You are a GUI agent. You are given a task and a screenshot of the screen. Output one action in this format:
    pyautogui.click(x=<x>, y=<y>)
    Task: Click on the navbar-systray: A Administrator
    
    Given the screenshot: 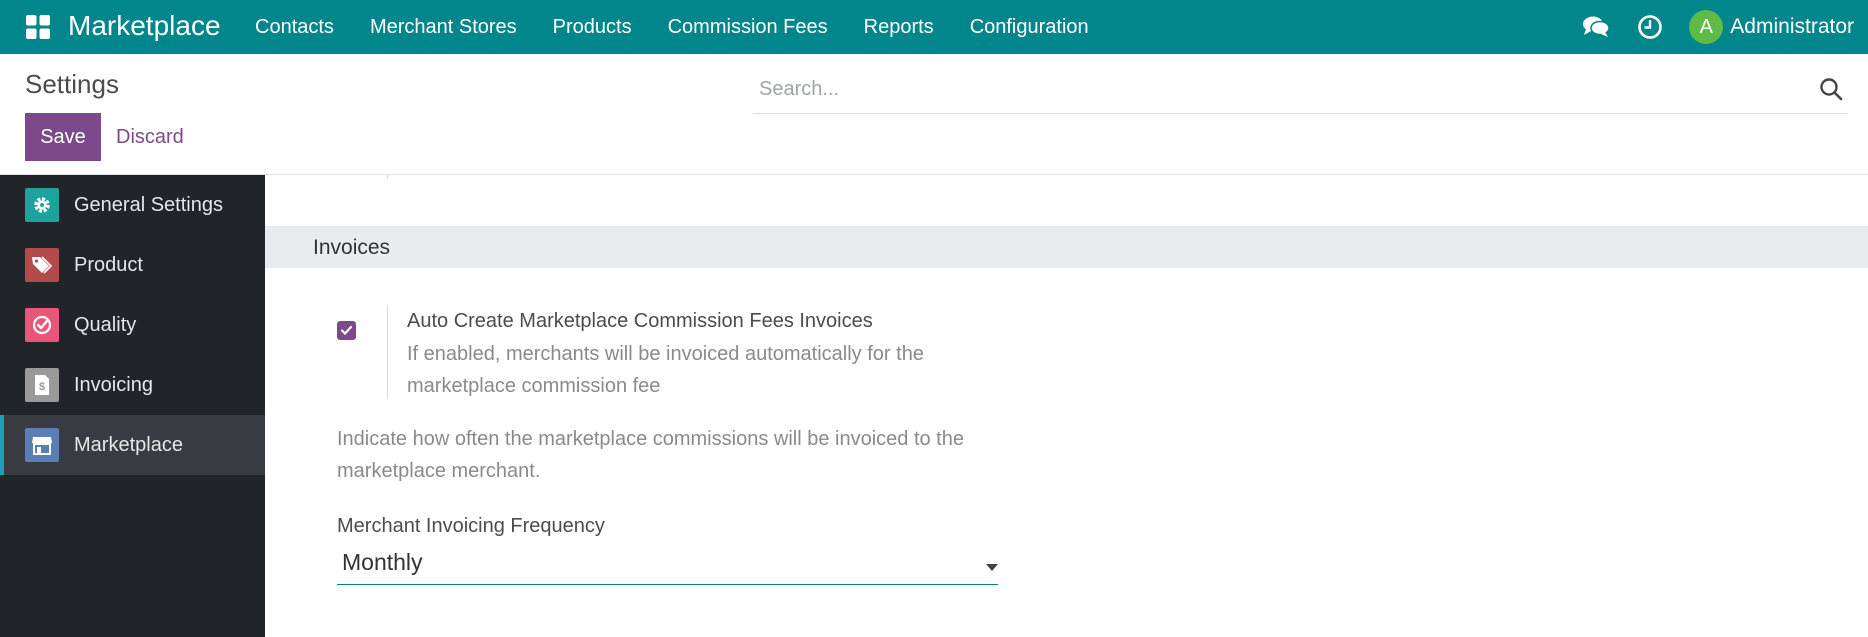 What is the action you would take?
    pyautogui.click(x=1717, y=27)
    